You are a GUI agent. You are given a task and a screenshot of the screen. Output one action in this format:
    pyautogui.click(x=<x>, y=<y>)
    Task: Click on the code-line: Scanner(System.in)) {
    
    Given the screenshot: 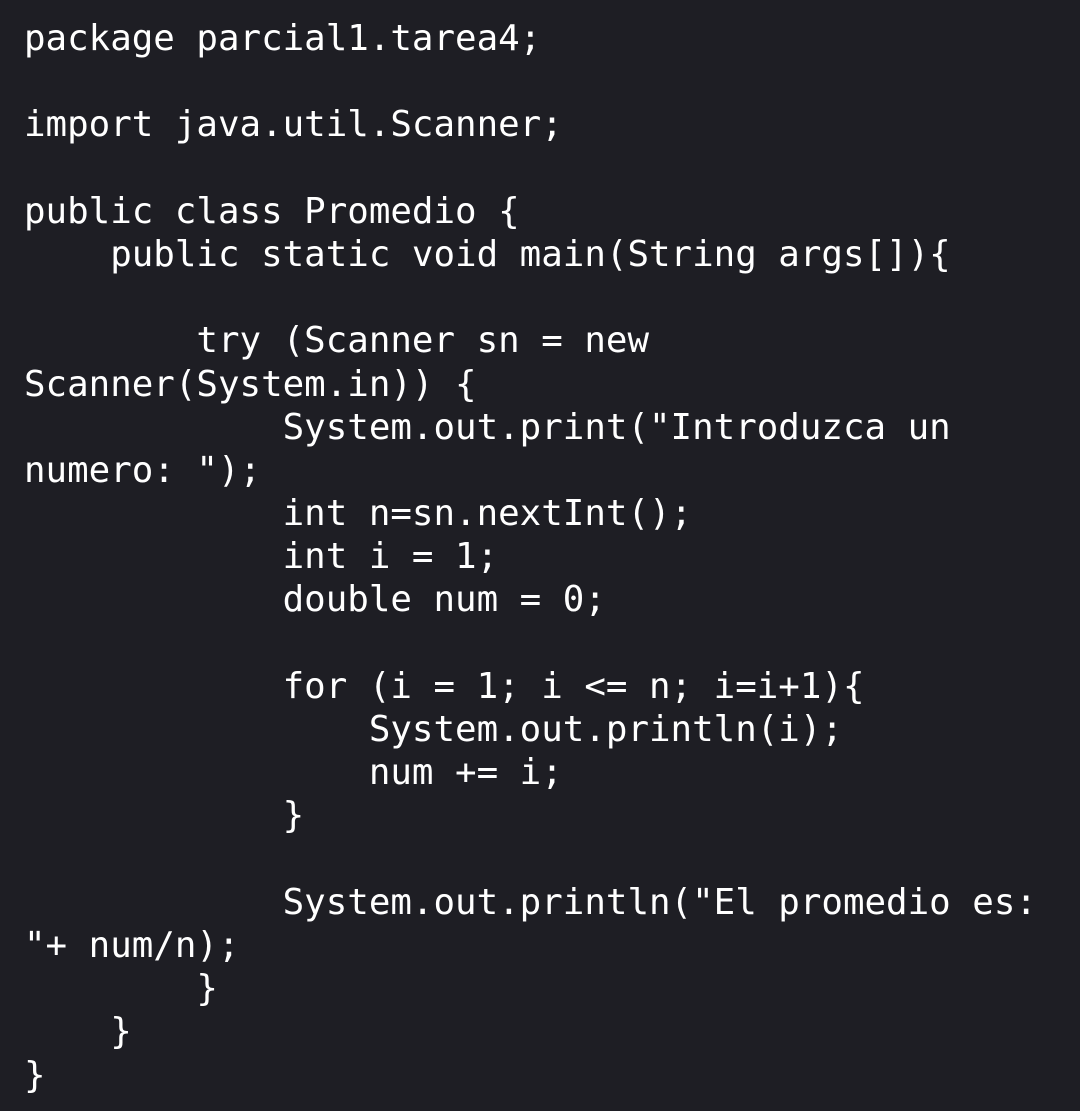 What is the action you would take?
    pyautogui.click(x=250, y=384)
    